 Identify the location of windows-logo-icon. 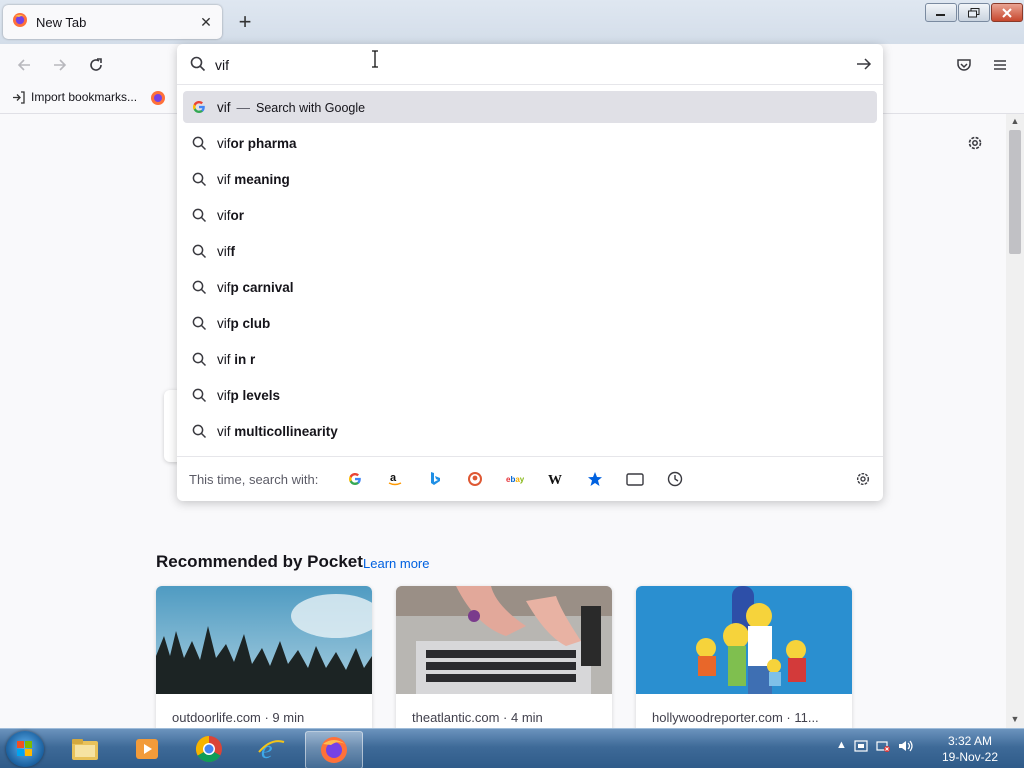
(24, 748).